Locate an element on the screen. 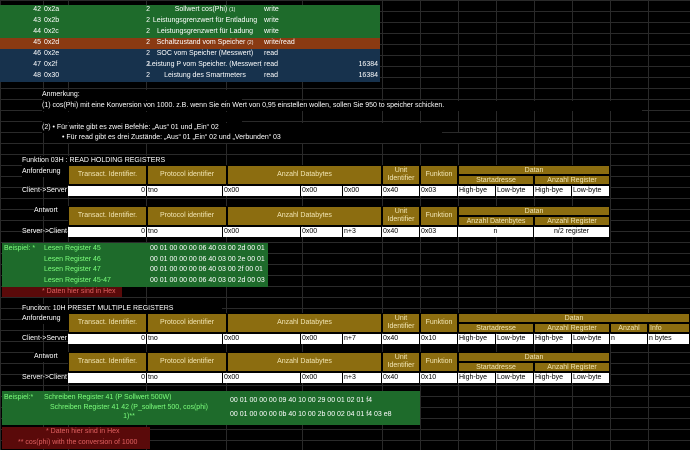  reg-num: 46 is located at coordinates (37, 53).